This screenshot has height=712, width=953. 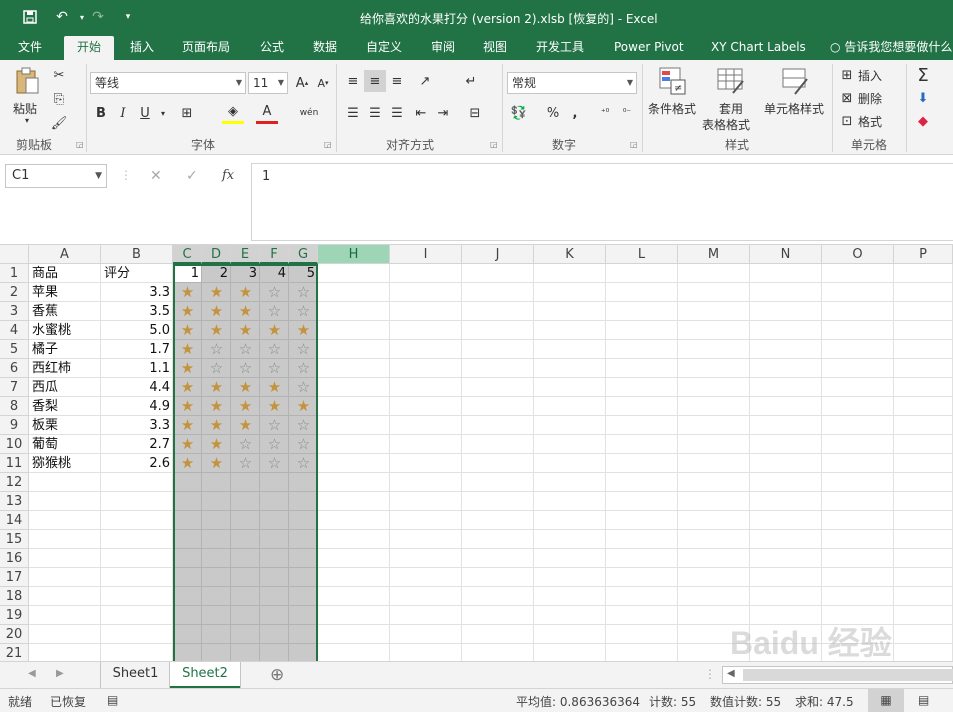 I want to click on cell-m5, so click(x=714, y=349).